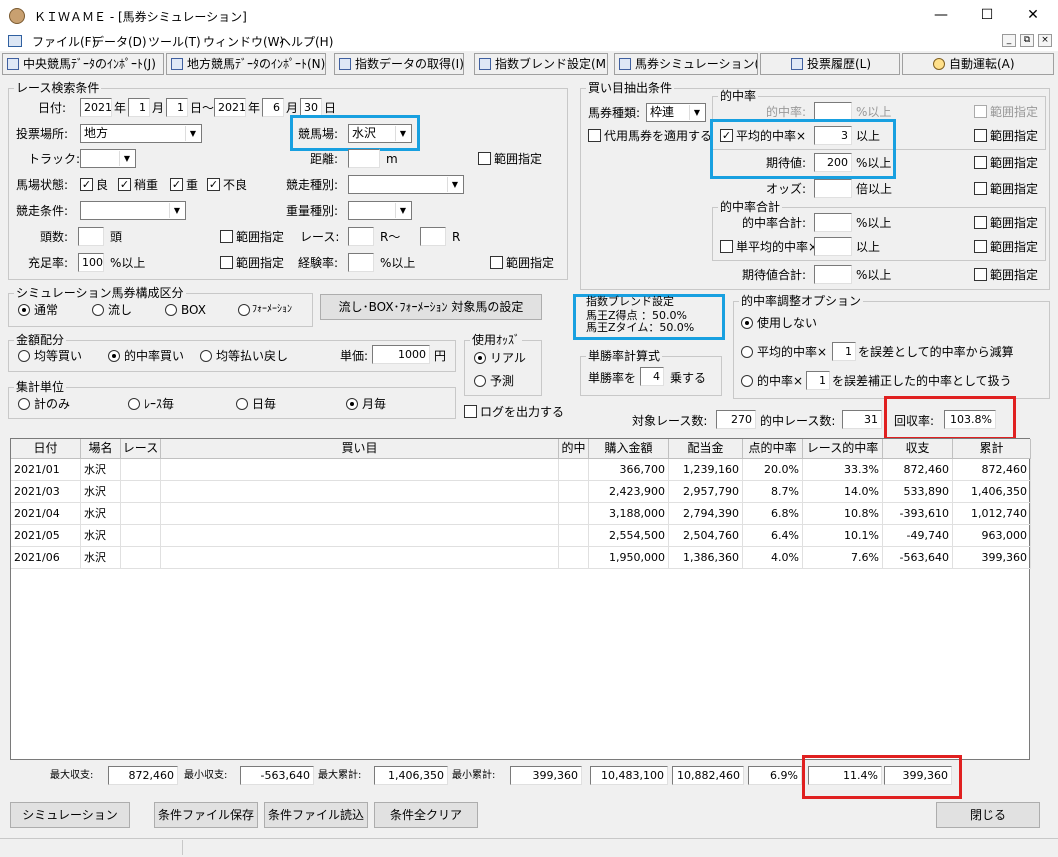 The image size is (1058, 857). Describe the element at coordinates (629, 558) in the screenshot. I see `table-cell: 1,950,000` at that location.